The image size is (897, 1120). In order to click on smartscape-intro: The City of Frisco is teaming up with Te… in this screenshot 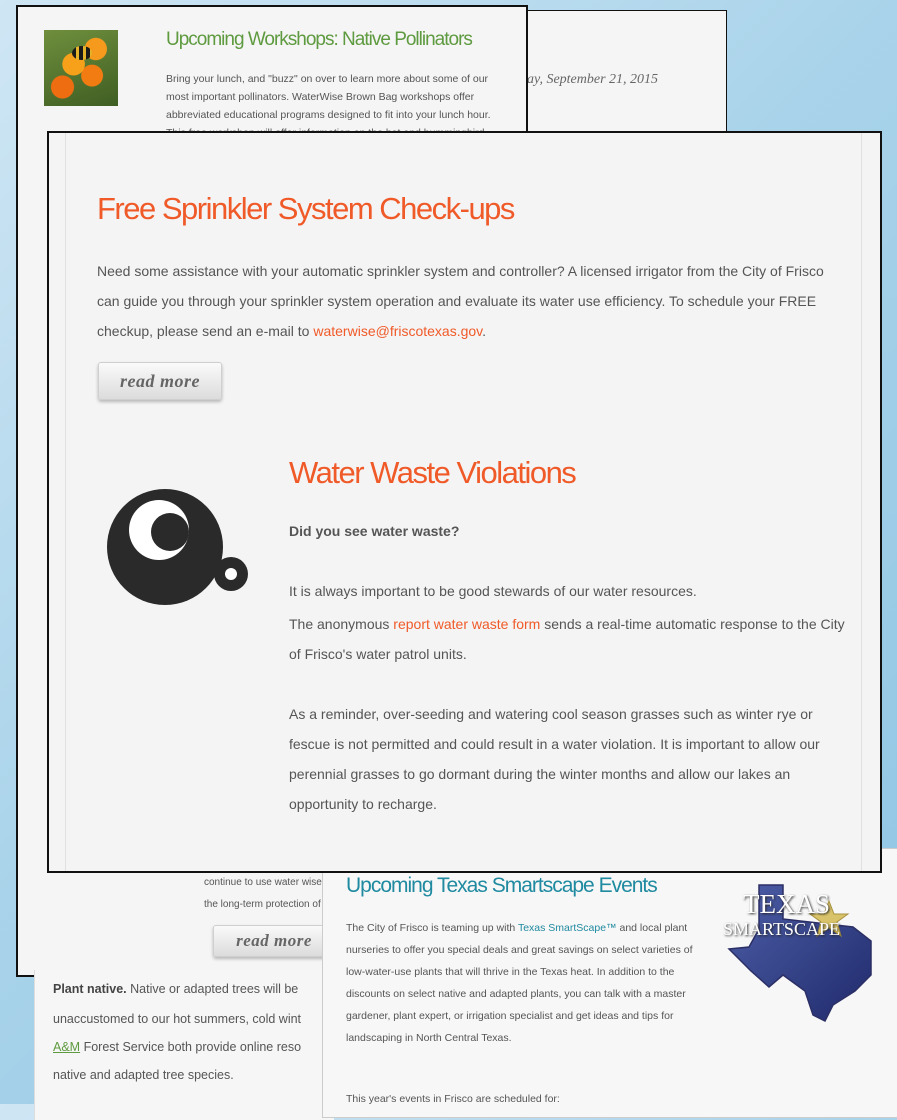, I will do `click(523, 983)`.